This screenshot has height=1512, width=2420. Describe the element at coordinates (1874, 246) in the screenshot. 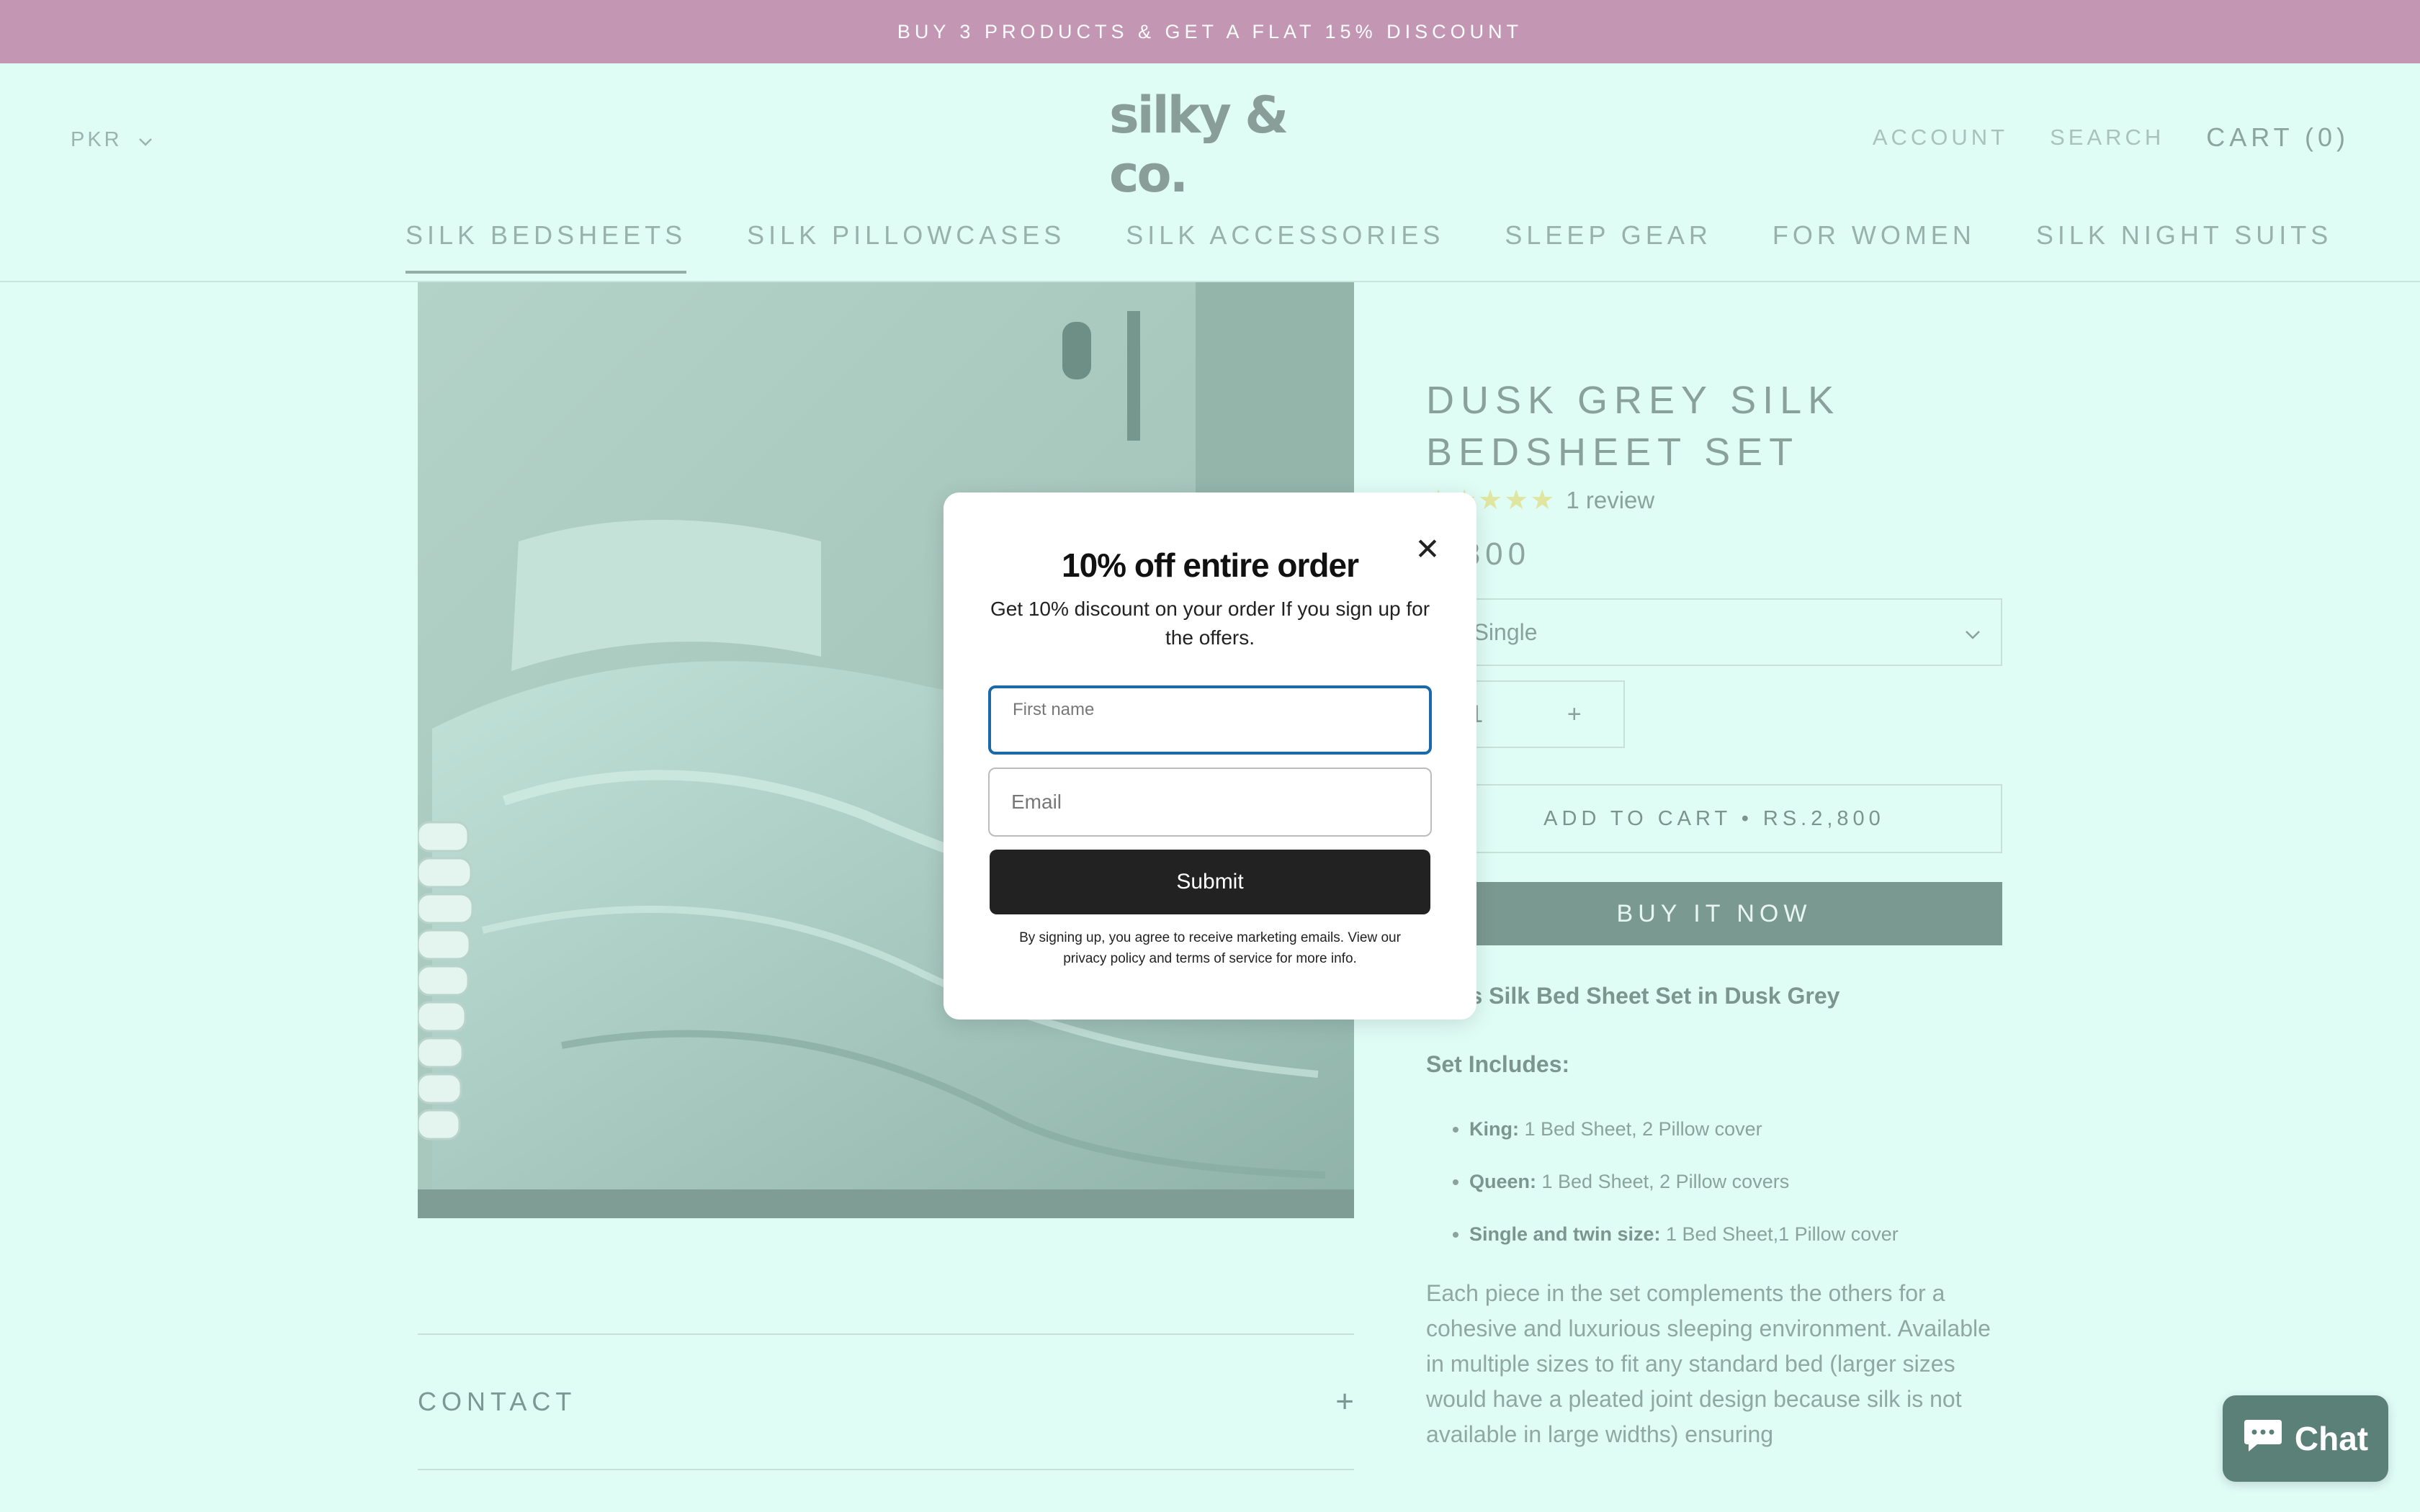

I see `nav-item-for-women: FOR WOMEN` at that location.